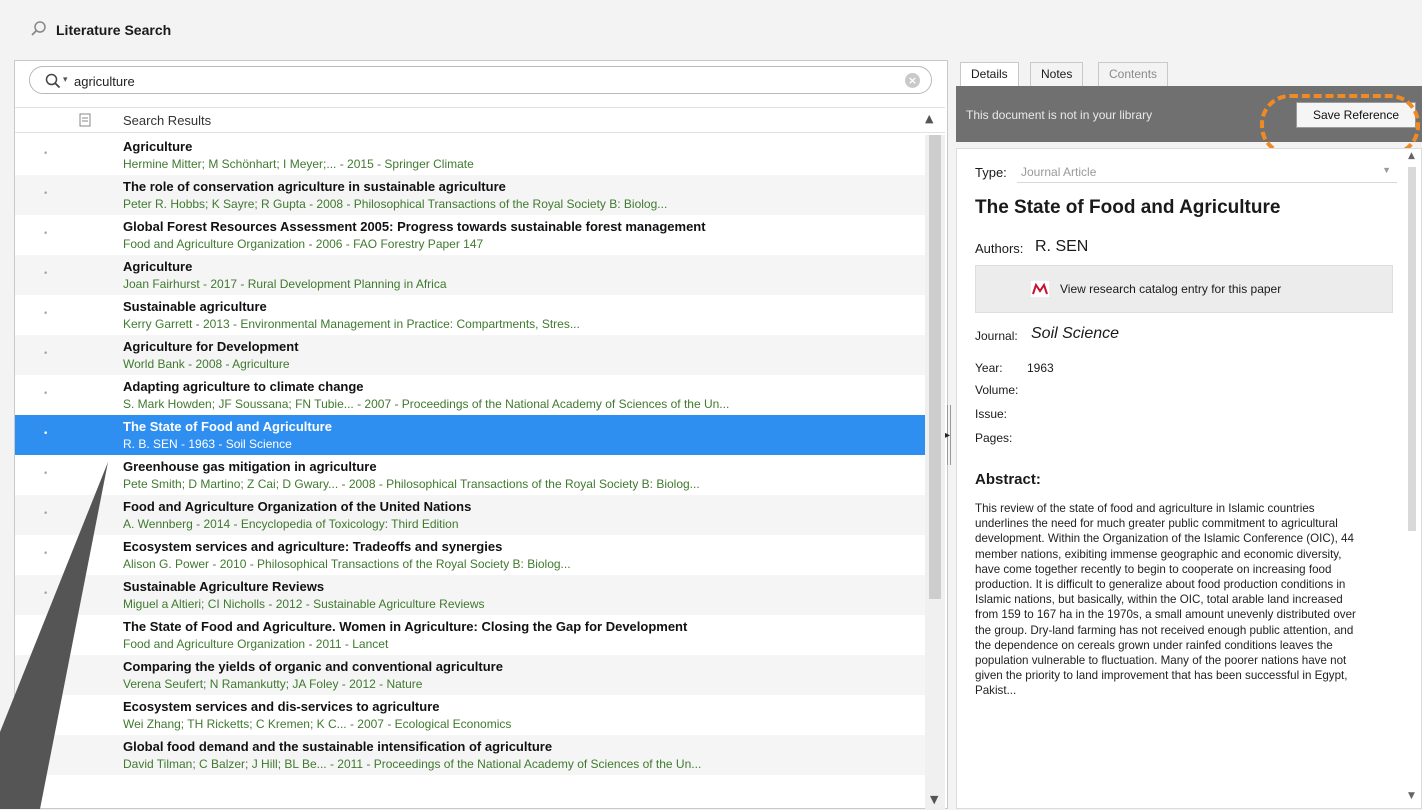 Image resolution: width=1422 pixels, height=810 pixels. I want to click on result-title: Sustainable agriculture, so click(195, 306).